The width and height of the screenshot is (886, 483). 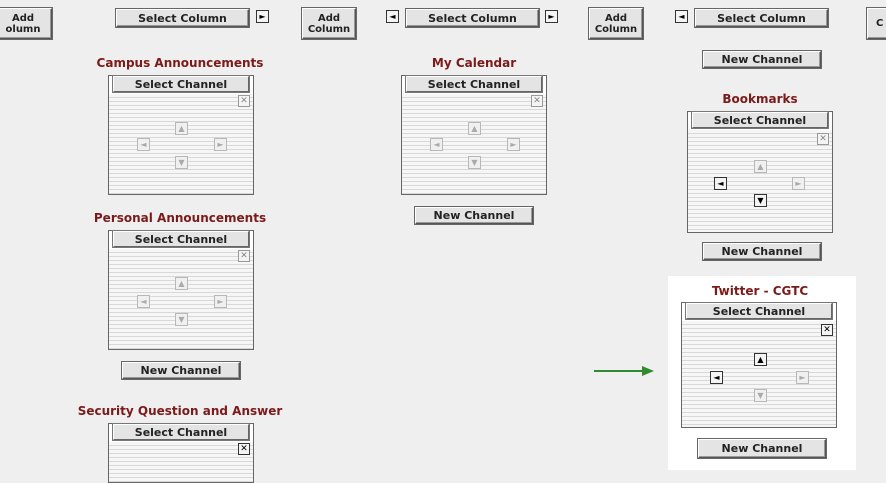 What do you see at coordinates (262, 16) in the screenshot?
I see `move-column-right-icon-1: ►` at bounding box center [262, 16].